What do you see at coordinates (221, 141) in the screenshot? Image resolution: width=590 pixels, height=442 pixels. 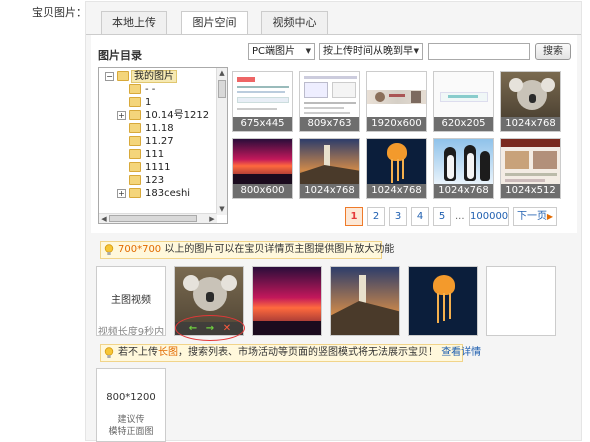 I see `tree-vertical-scrollbar: ▲ ▼` at bounding box center [221, 141].